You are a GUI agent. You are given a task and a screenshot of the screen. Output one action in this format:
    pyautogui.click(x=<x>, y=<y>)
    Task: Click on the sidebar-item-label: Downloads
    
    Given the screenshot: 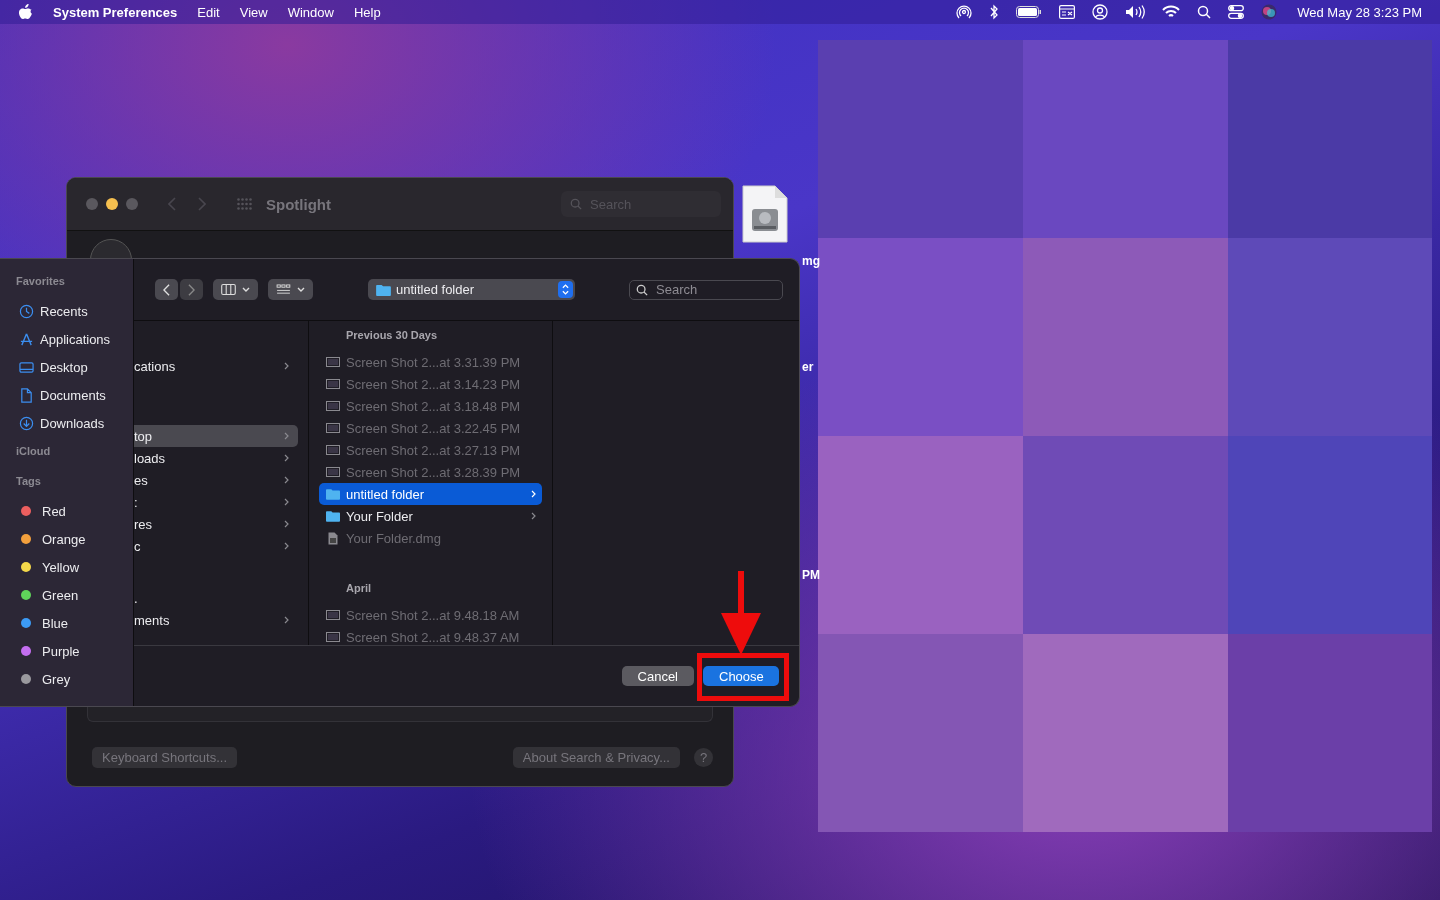 What is the action you would take?
    pyautogui.click(x=72, y=423)
    